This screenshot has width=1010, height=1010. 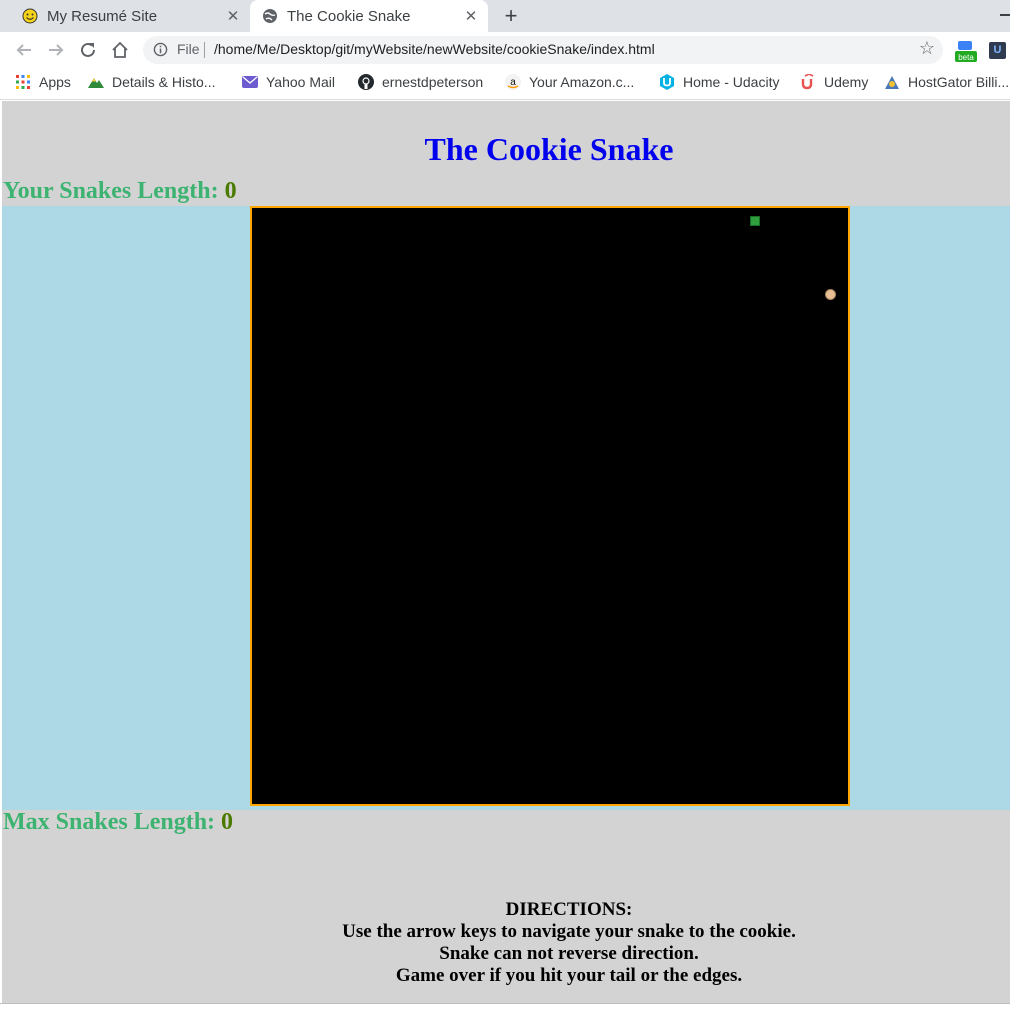 What do you see at coordinates (109, 822) in the screenshot?
I see `max-length-label: Max Snakes Length:` at bounding box center [109, 822].